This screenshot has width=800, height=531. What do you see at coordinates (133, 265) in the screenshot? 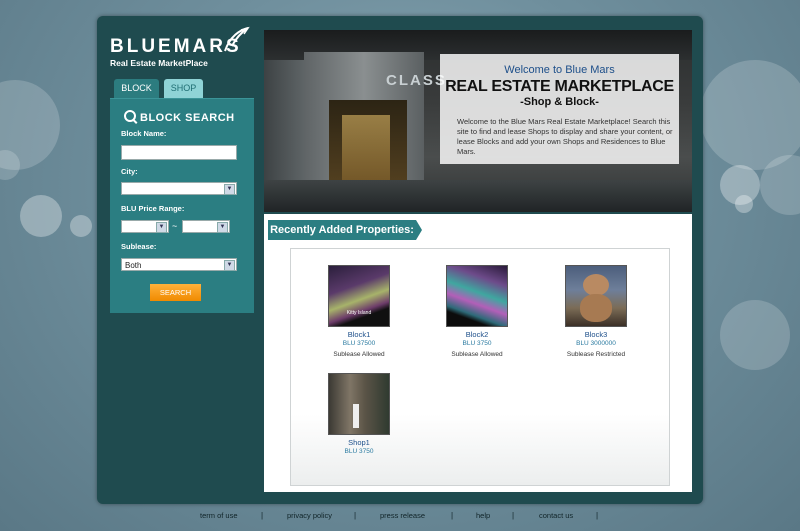
I see `sublease-select-value: Both` at bounding box center [133, 265].